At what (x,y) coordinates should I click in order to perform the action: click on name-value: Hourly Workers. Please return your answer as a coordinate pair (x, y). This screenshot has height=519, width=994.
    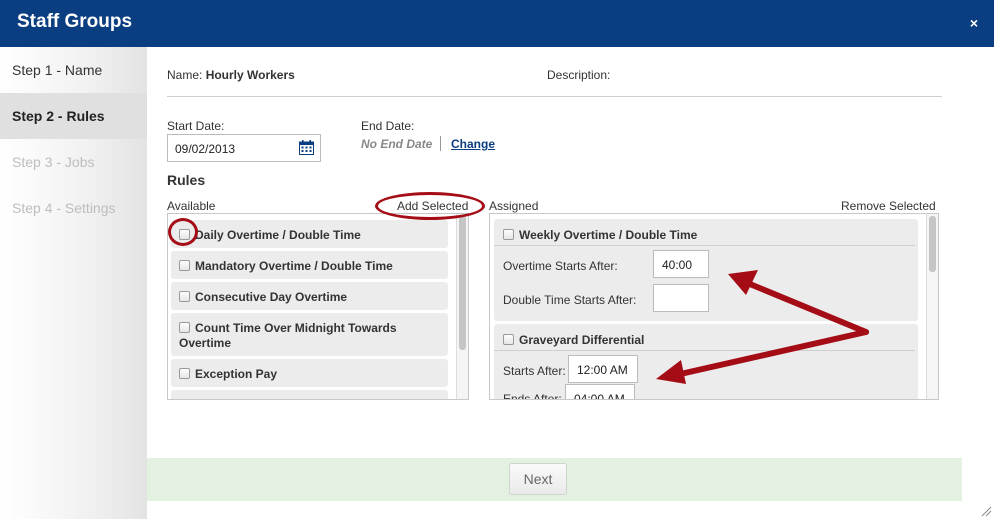
    Looking at the image, I should click on (250, 75).